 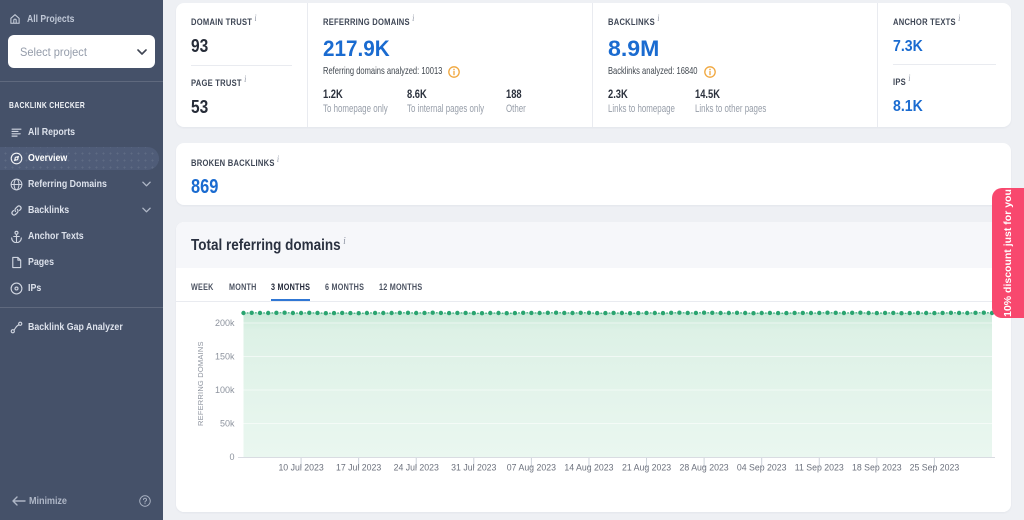 What do you see at coordinates (16, 327) in the screenshot?
I see `gap-icon` at bounding box center [16, 327].